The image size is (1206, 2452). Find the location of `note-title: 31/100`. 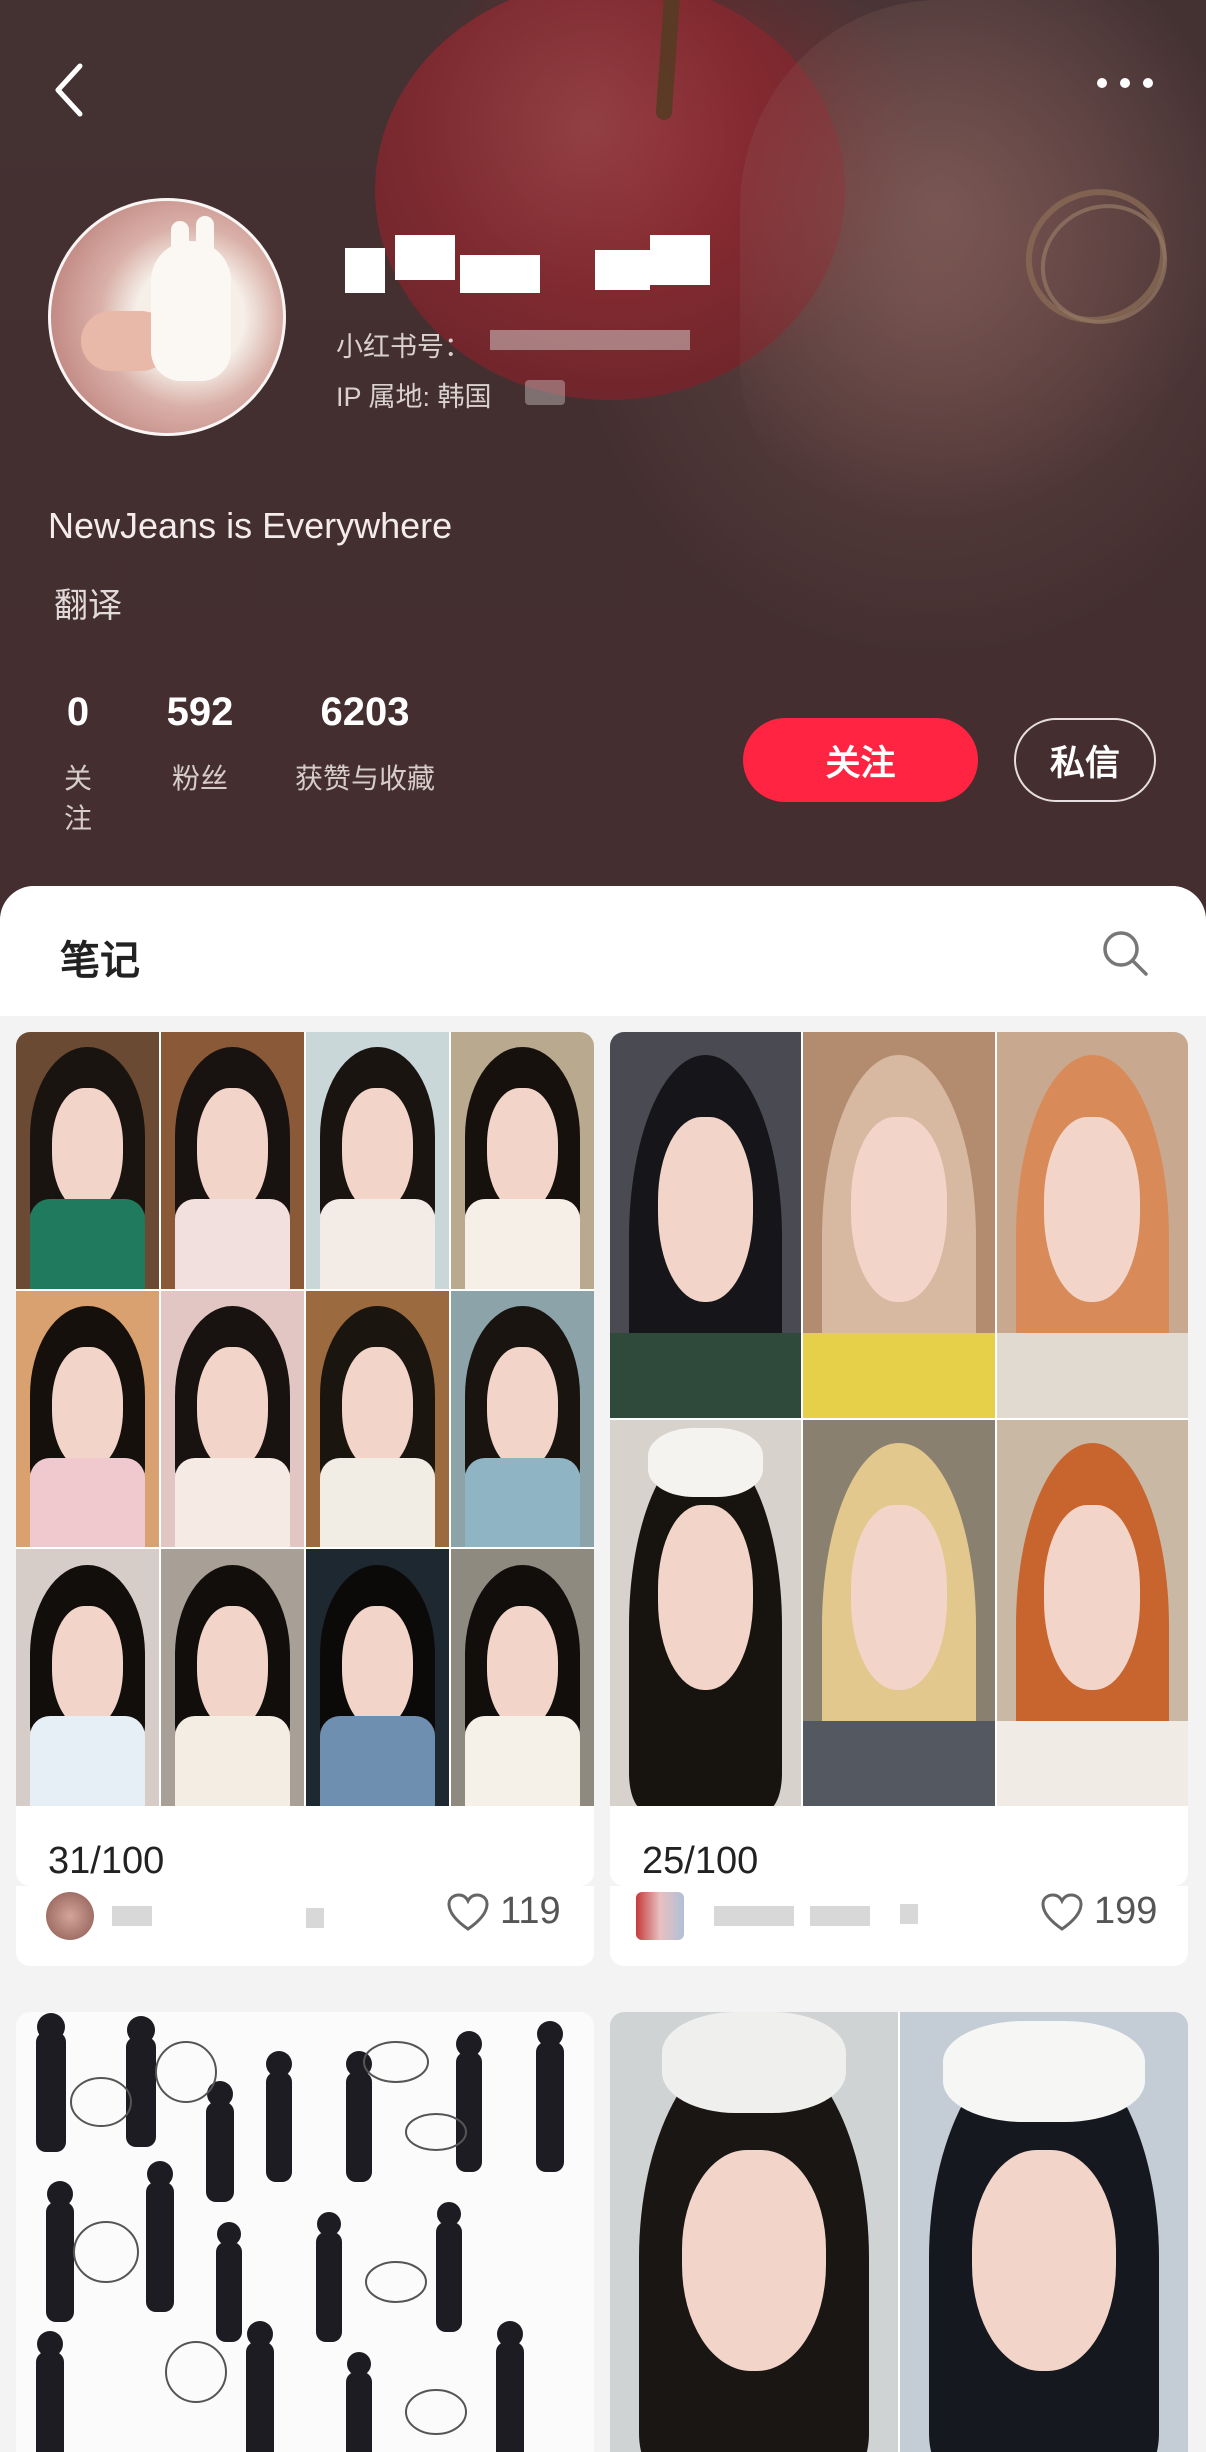

note-title: 31/100 is located at coordinates (106, 1861).